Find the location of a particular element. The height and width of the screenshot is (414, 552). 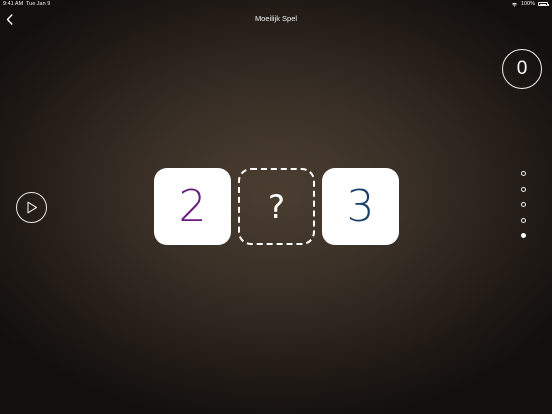

play-button is located at coordinates (31, 207).